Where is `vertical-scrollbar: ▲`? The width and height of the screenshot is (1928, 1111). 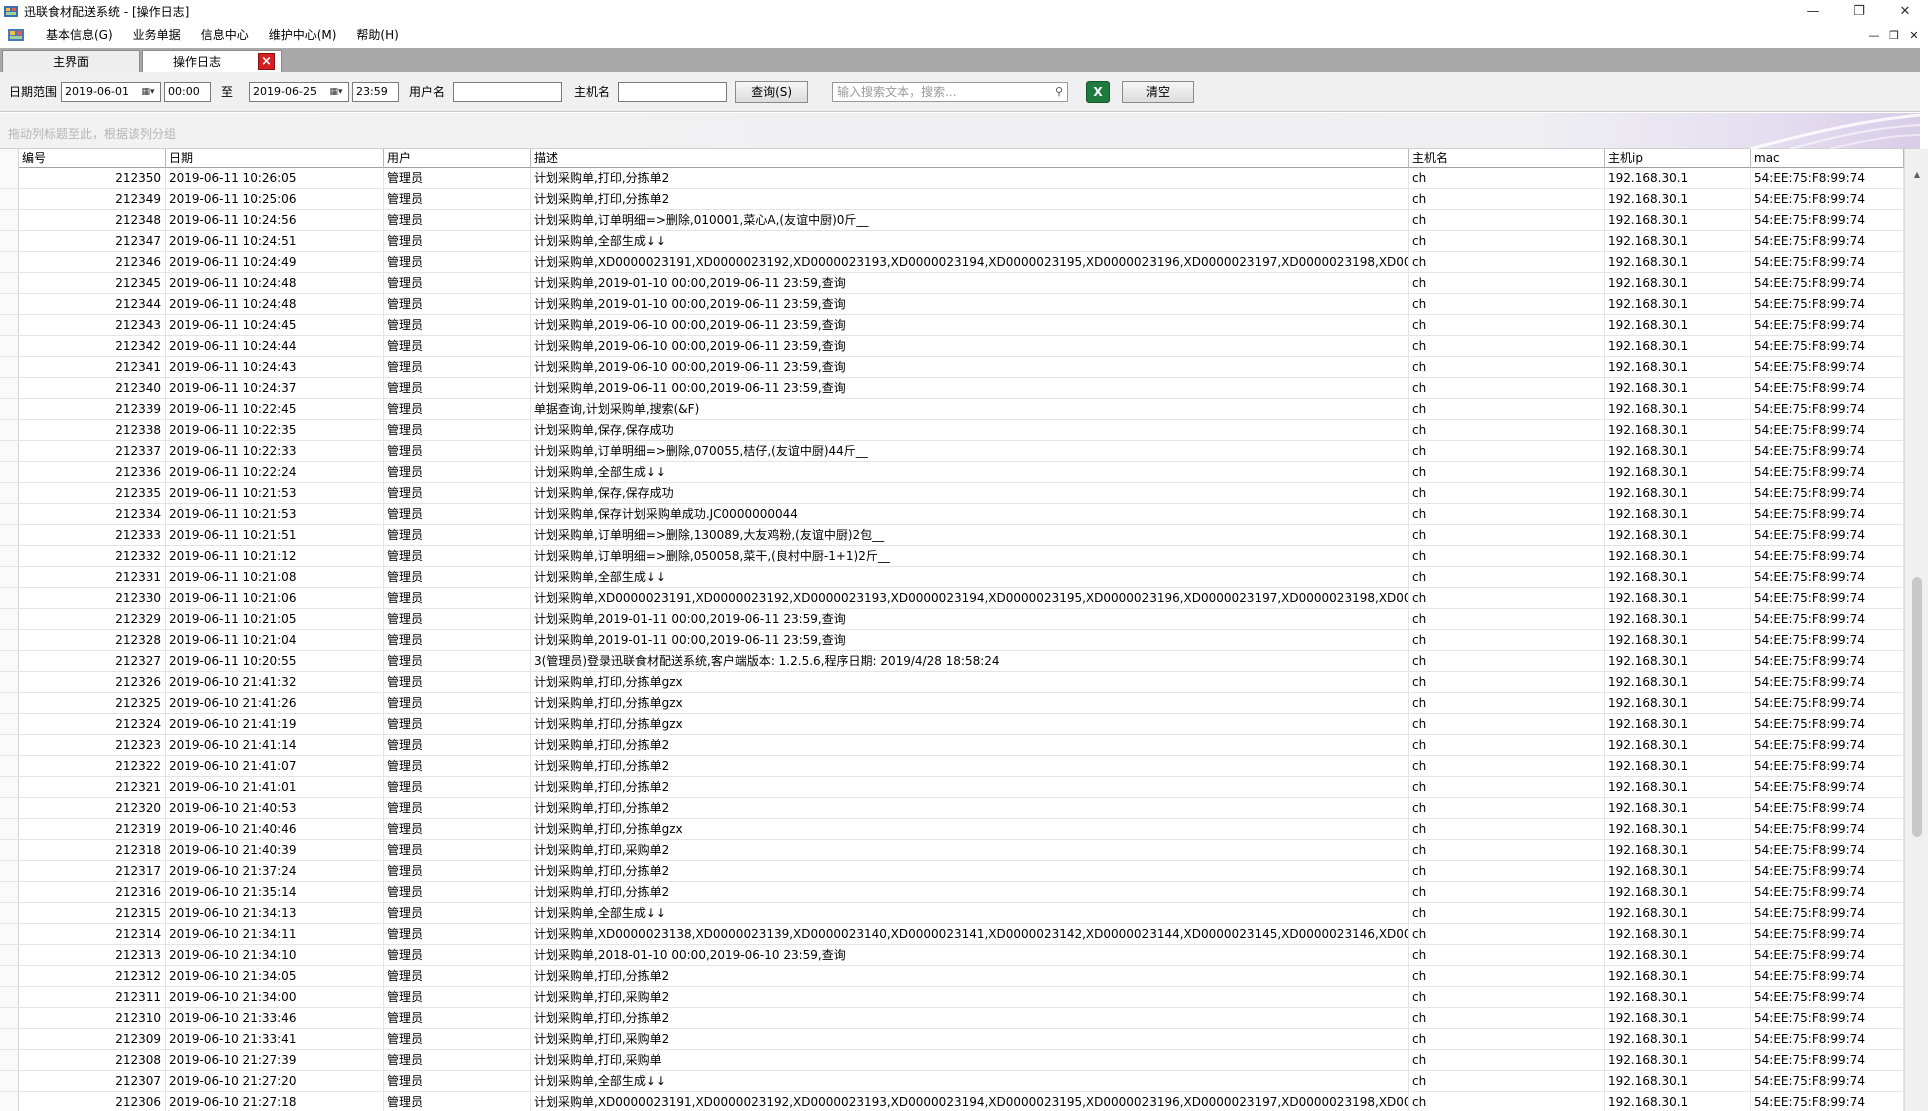
vertical-scrollbar: ▲ is located at coordinates (1916, 630).